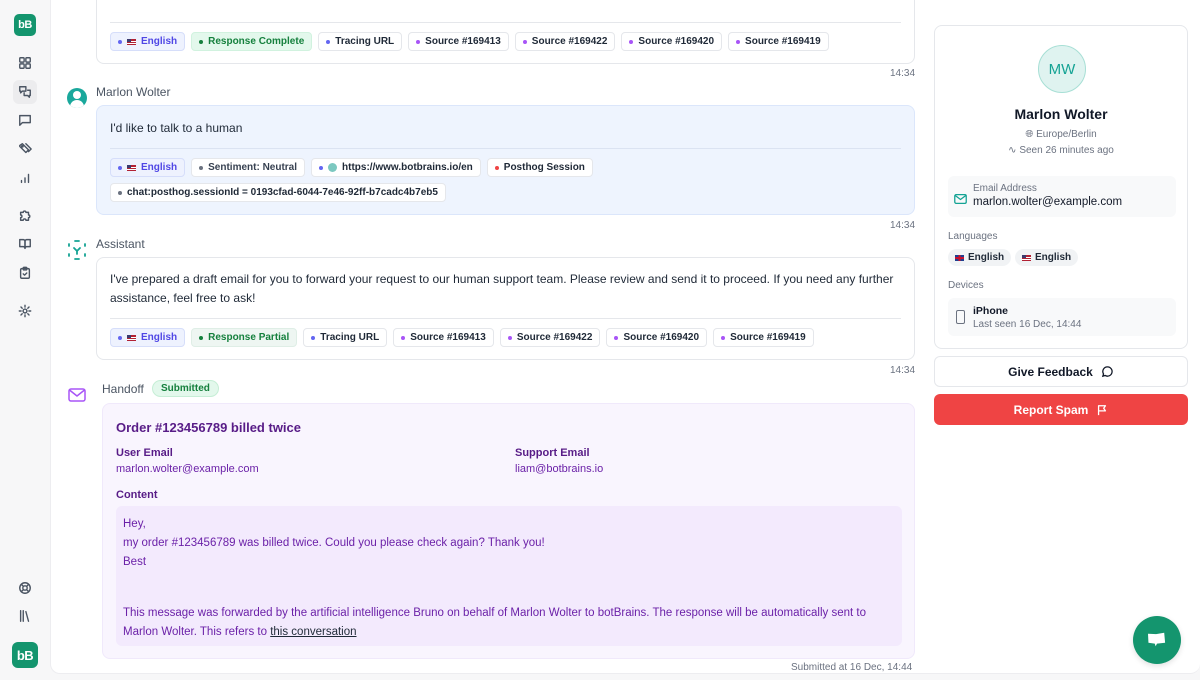 The image size is (1200, 680). Describe the element at coordinates (1061, 150) in the screenshot. I see `contact-last-seen: ∿ Seen 26 minutes ago` at that location.